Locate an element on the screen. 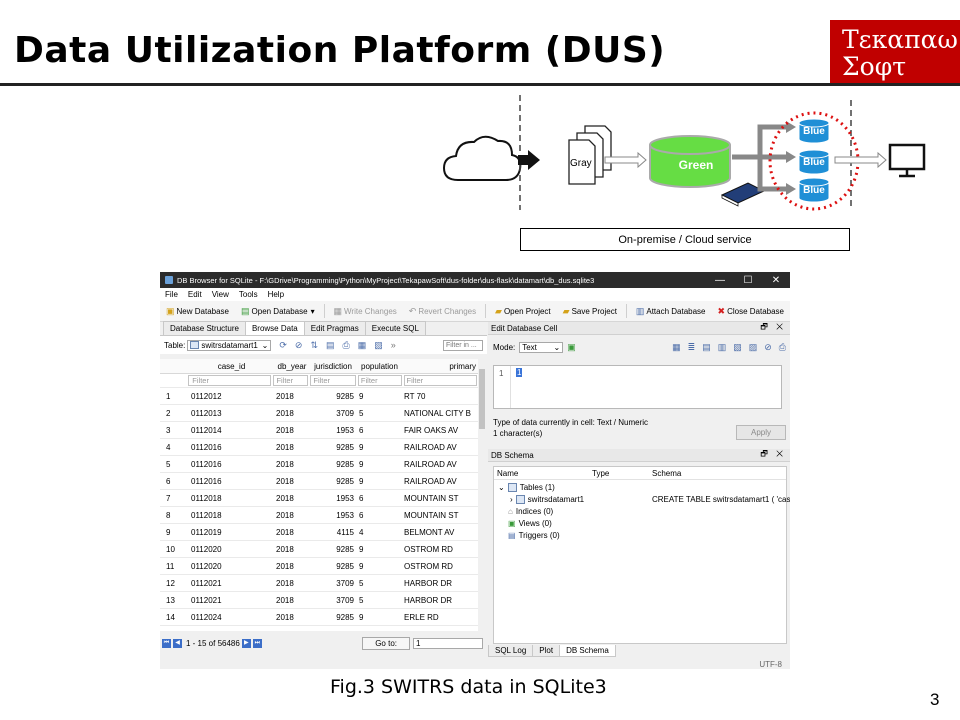  image-icon: ▨ is located at coordinates (753, 347).